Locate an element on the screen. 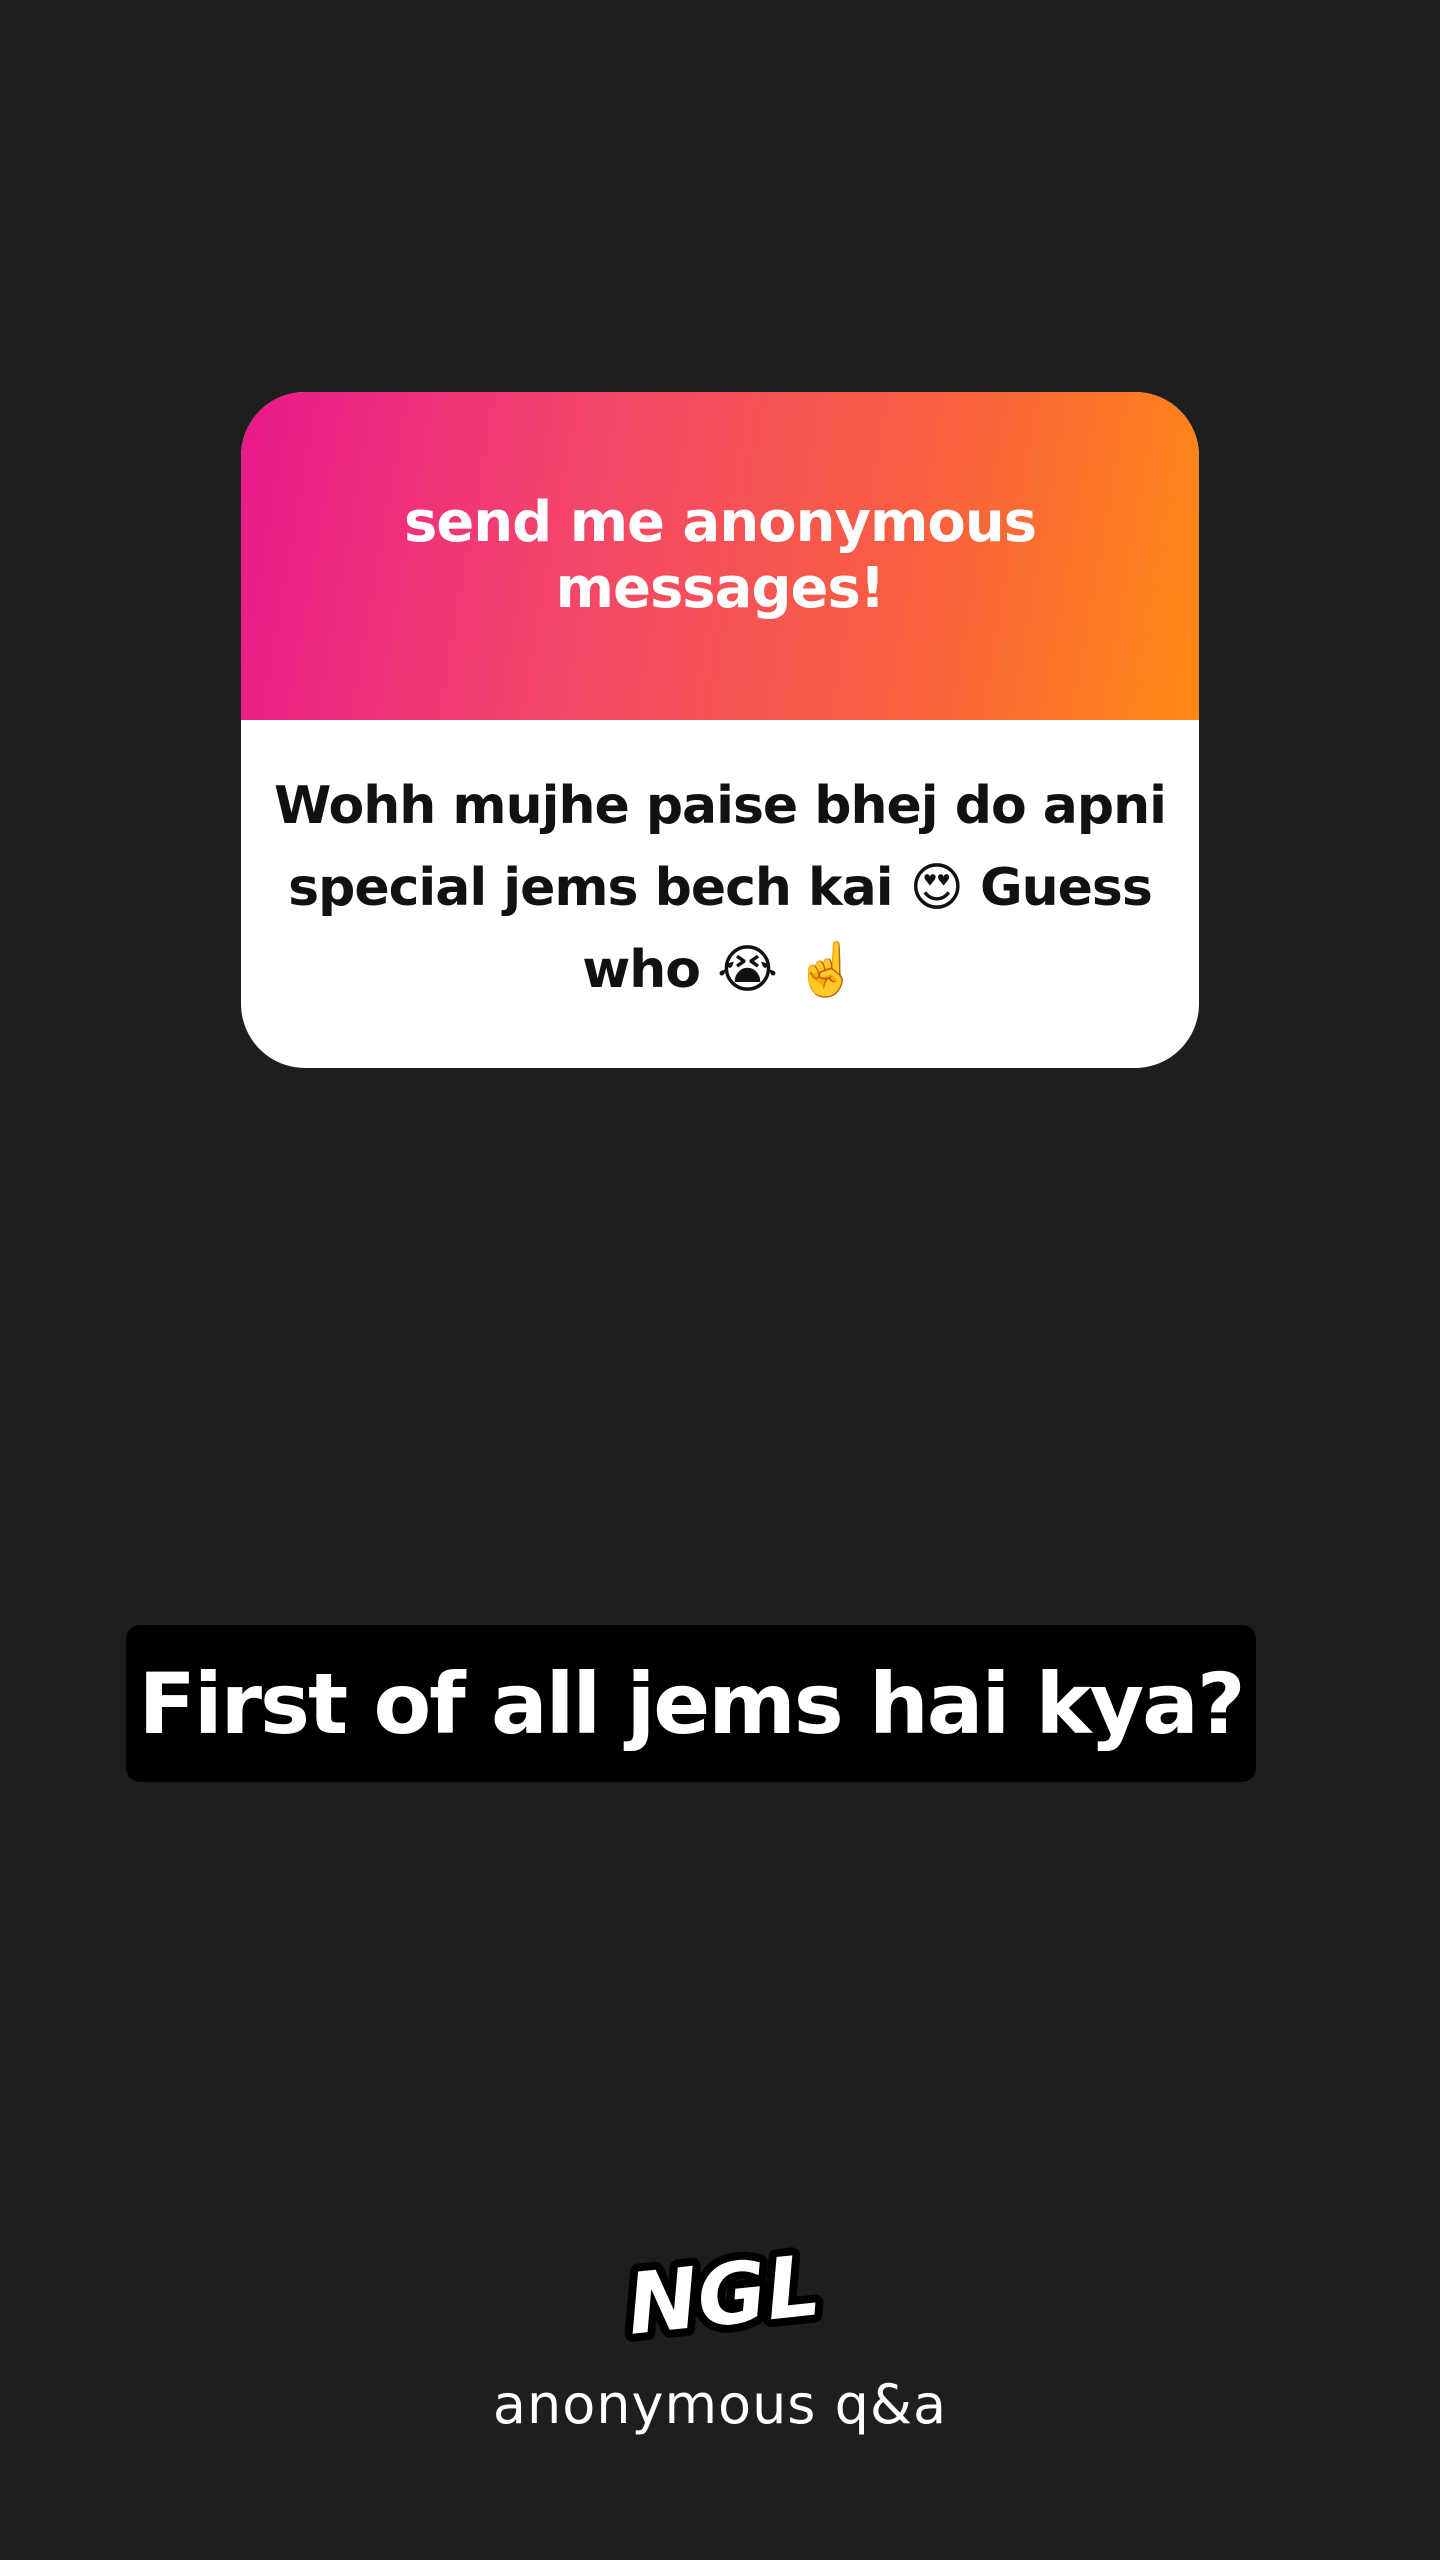 The image size is (1440, 2560). question-prompt: send me anonymous messages! is located at coordinates (720, 555).